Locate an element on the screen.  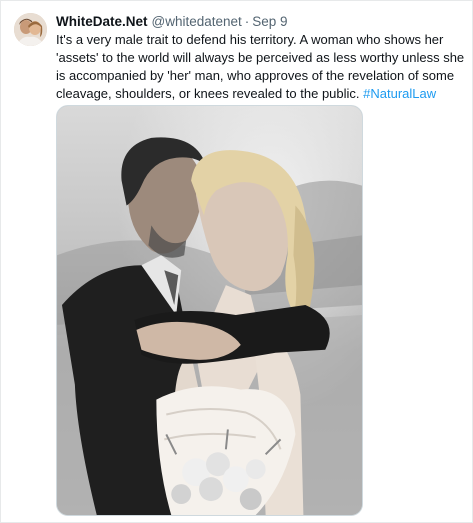
avatar is located at coordinates (30, 29).